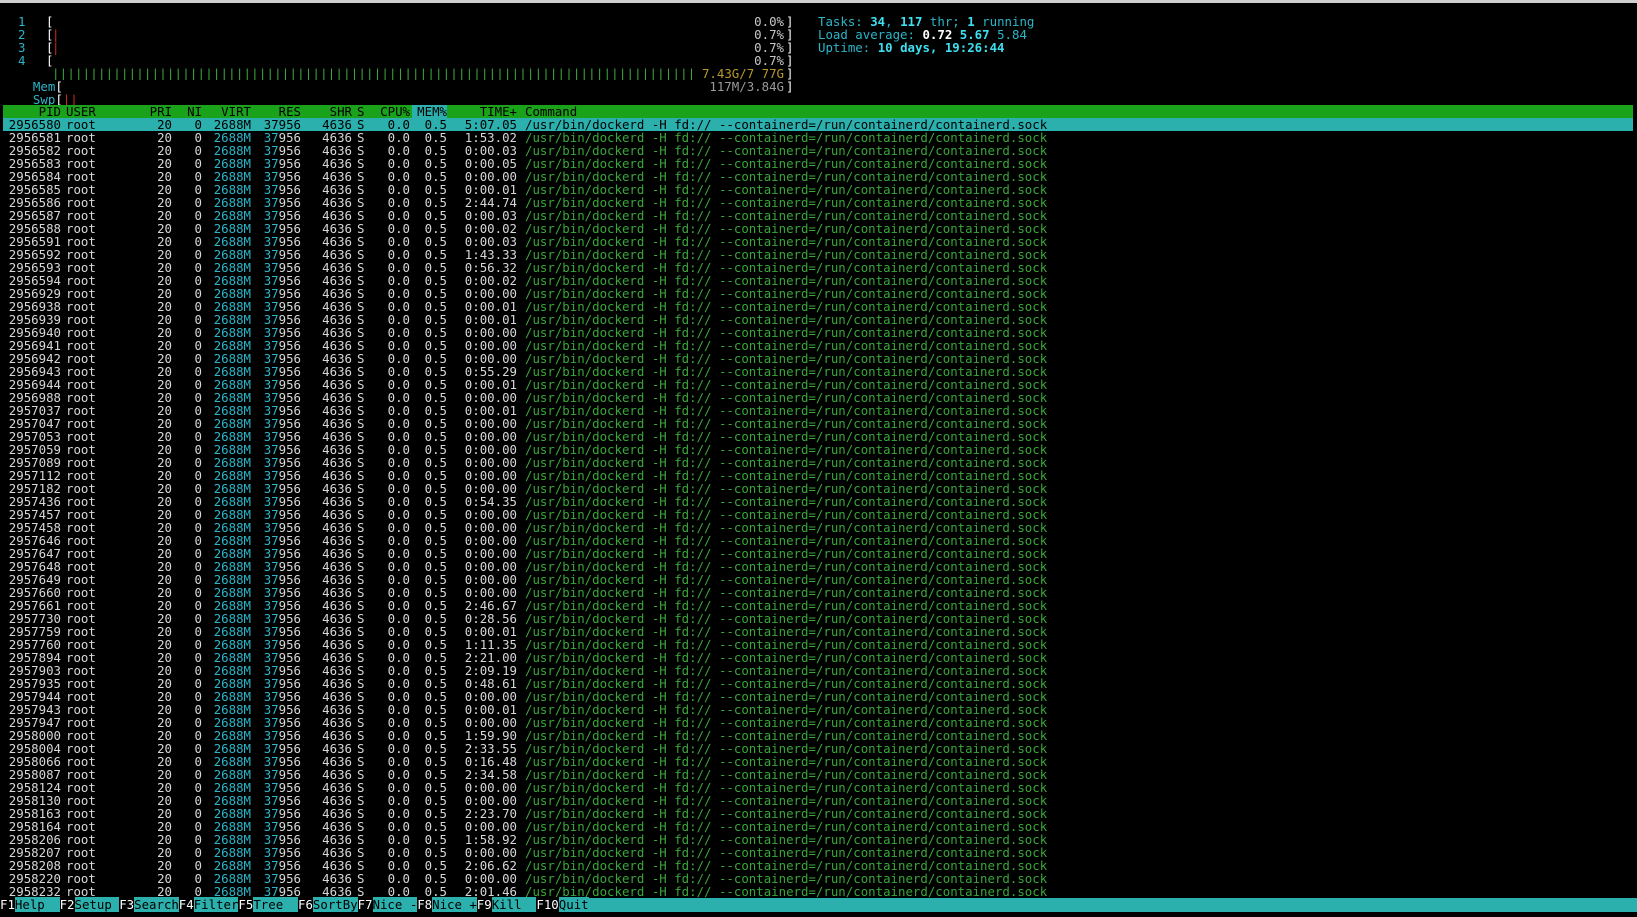  Describe the element at coordinates (746, 86) in the screenshot. I see `swp-meter-value: 117M/3.84G` at that location.